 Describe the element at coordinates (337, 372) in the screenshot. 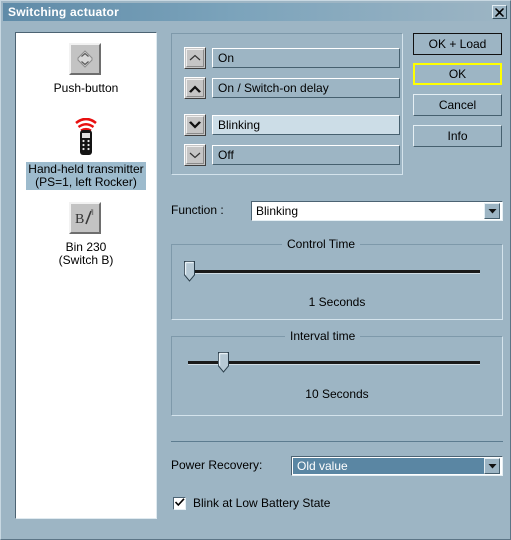

I see `interval-time-group: Interval time 10 Seconds` at that location.